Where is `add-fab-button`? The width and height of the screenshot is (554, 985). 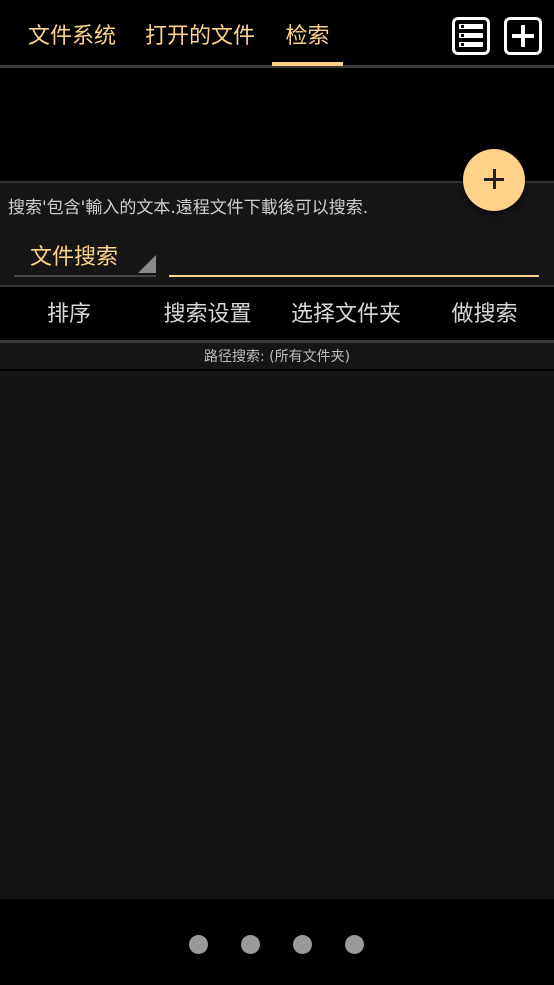 add-fab-button is located at coordinates (494, 180).